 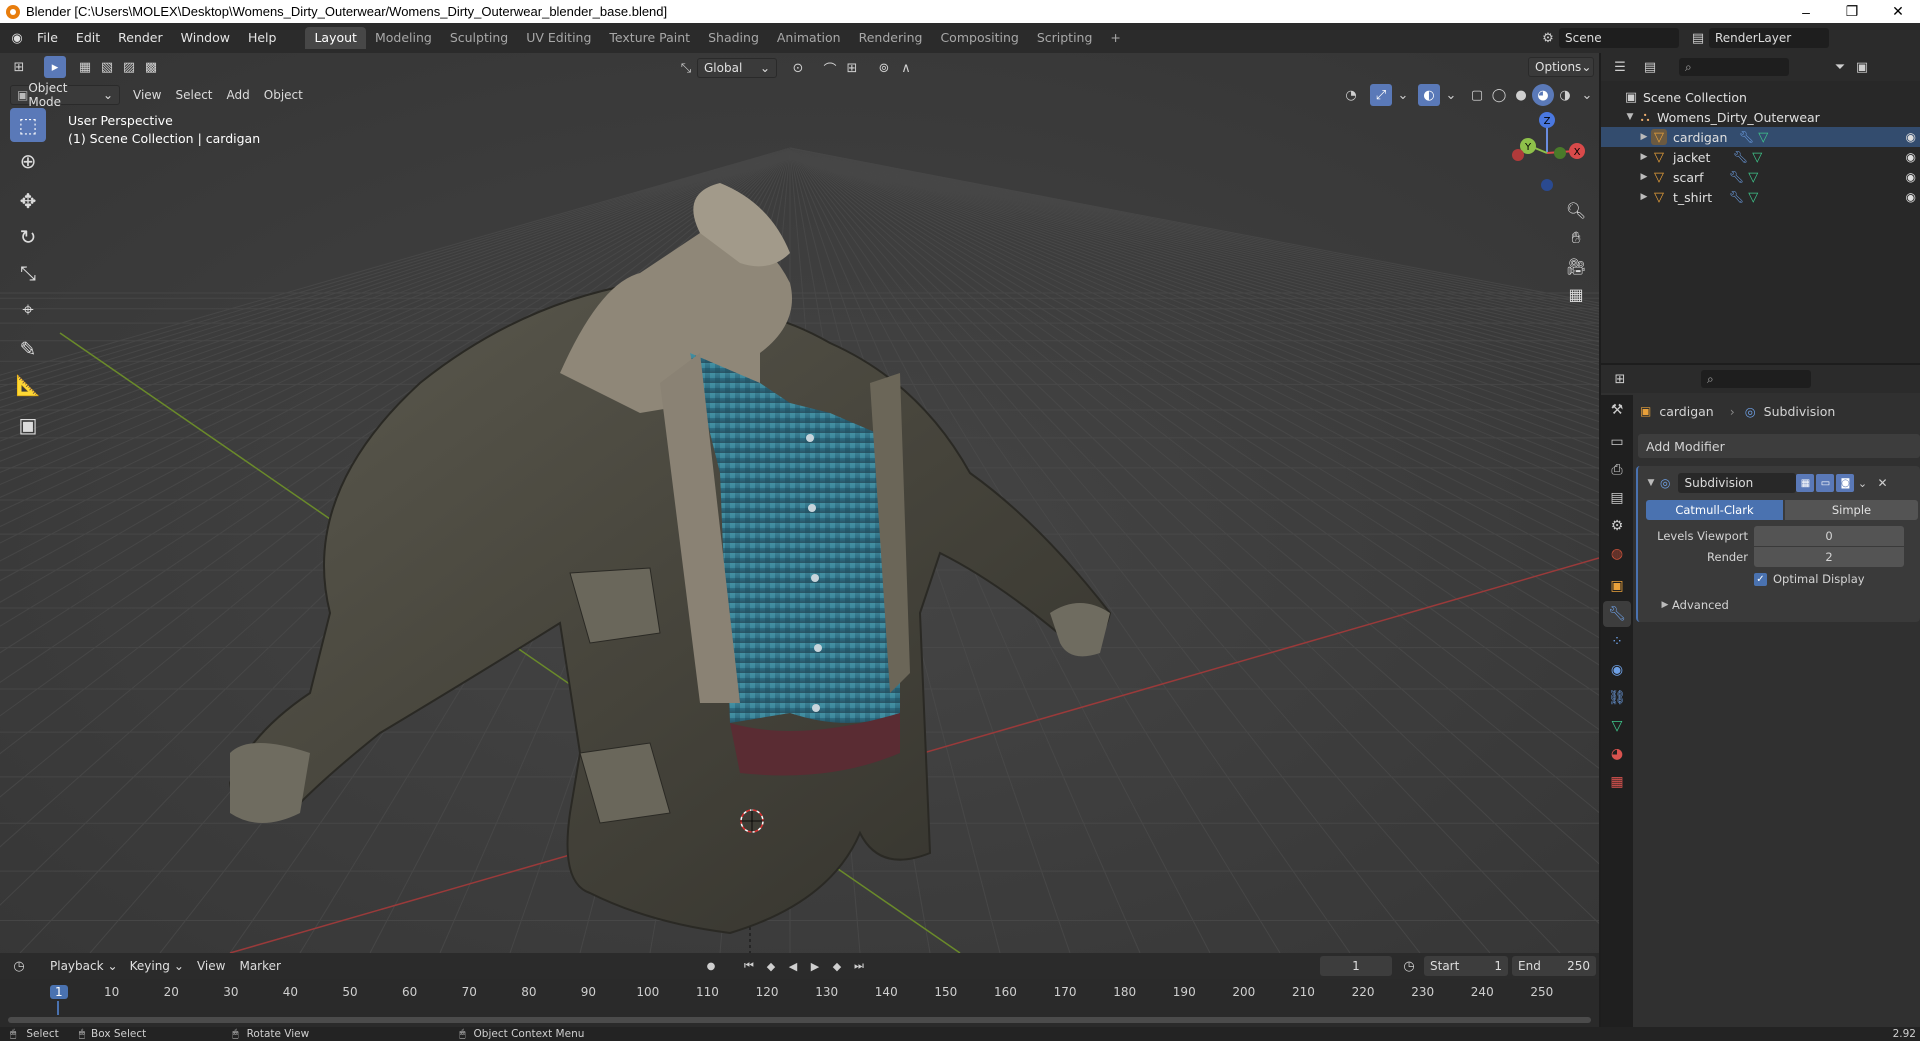 What do you see at coordinates (809, 38) in the screenshot?
I see `tab-animation: Animation` at bounding box center [809, 38].